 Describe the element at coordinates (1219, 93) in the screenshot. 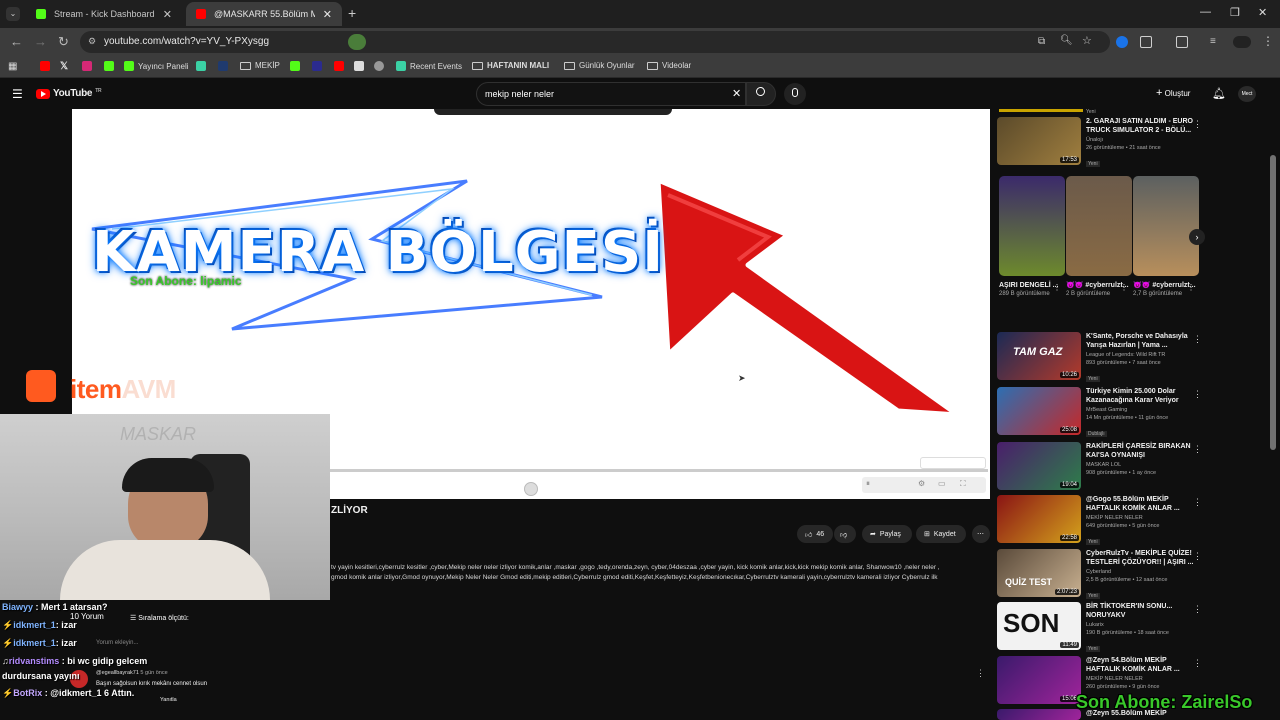

I see `notifications-bell-icon: 🔔︎` at that location.